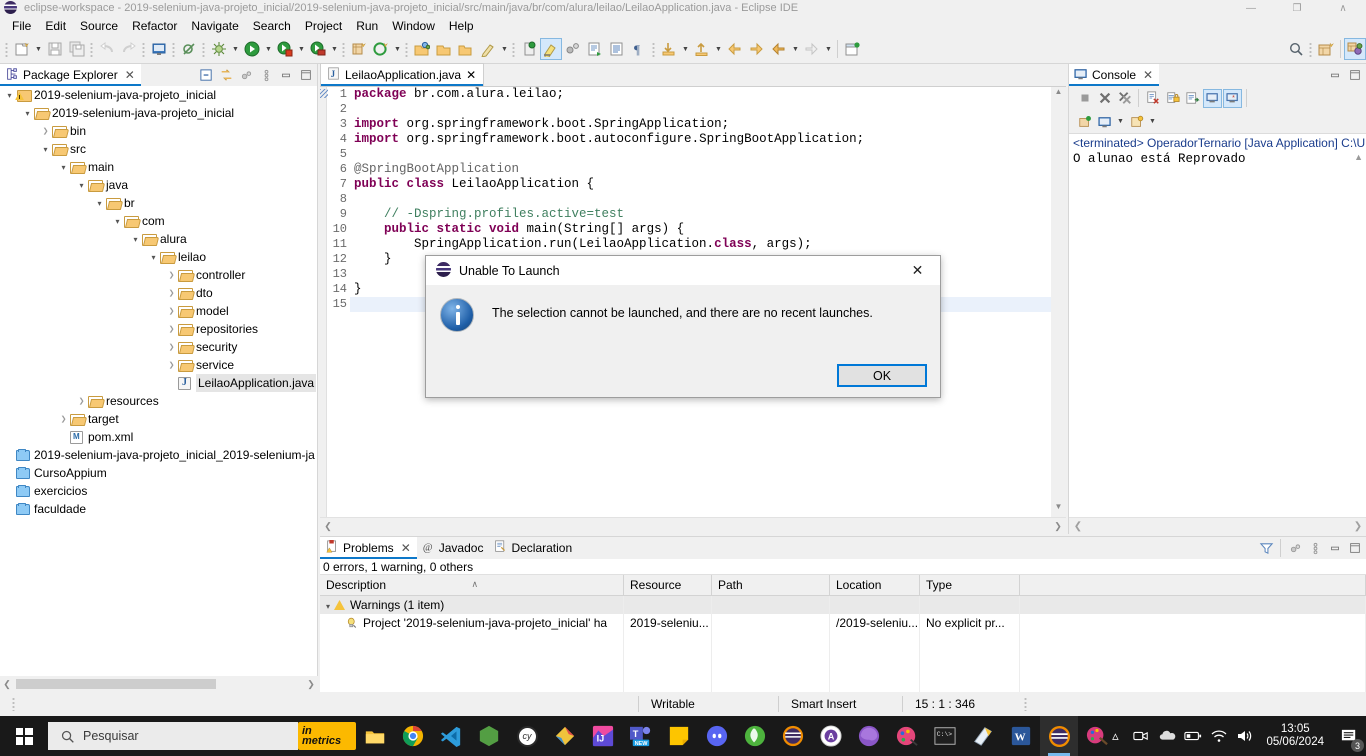 Image resolution: width=1366 pixels, height=756 pixels. Describe the element at coordinates (159, 167) in the screenshot. I see `tree-item-main: ▾ main` at that location.